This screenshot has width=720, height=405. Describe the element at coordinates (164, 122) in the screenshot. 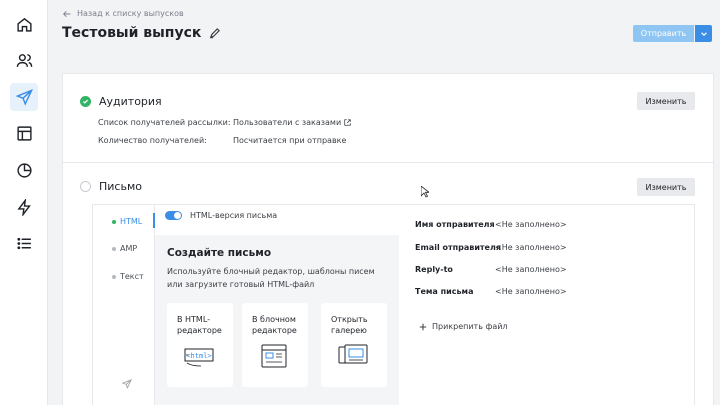

I see `recipient-list-label: Список получателей рассылки:` at that location.